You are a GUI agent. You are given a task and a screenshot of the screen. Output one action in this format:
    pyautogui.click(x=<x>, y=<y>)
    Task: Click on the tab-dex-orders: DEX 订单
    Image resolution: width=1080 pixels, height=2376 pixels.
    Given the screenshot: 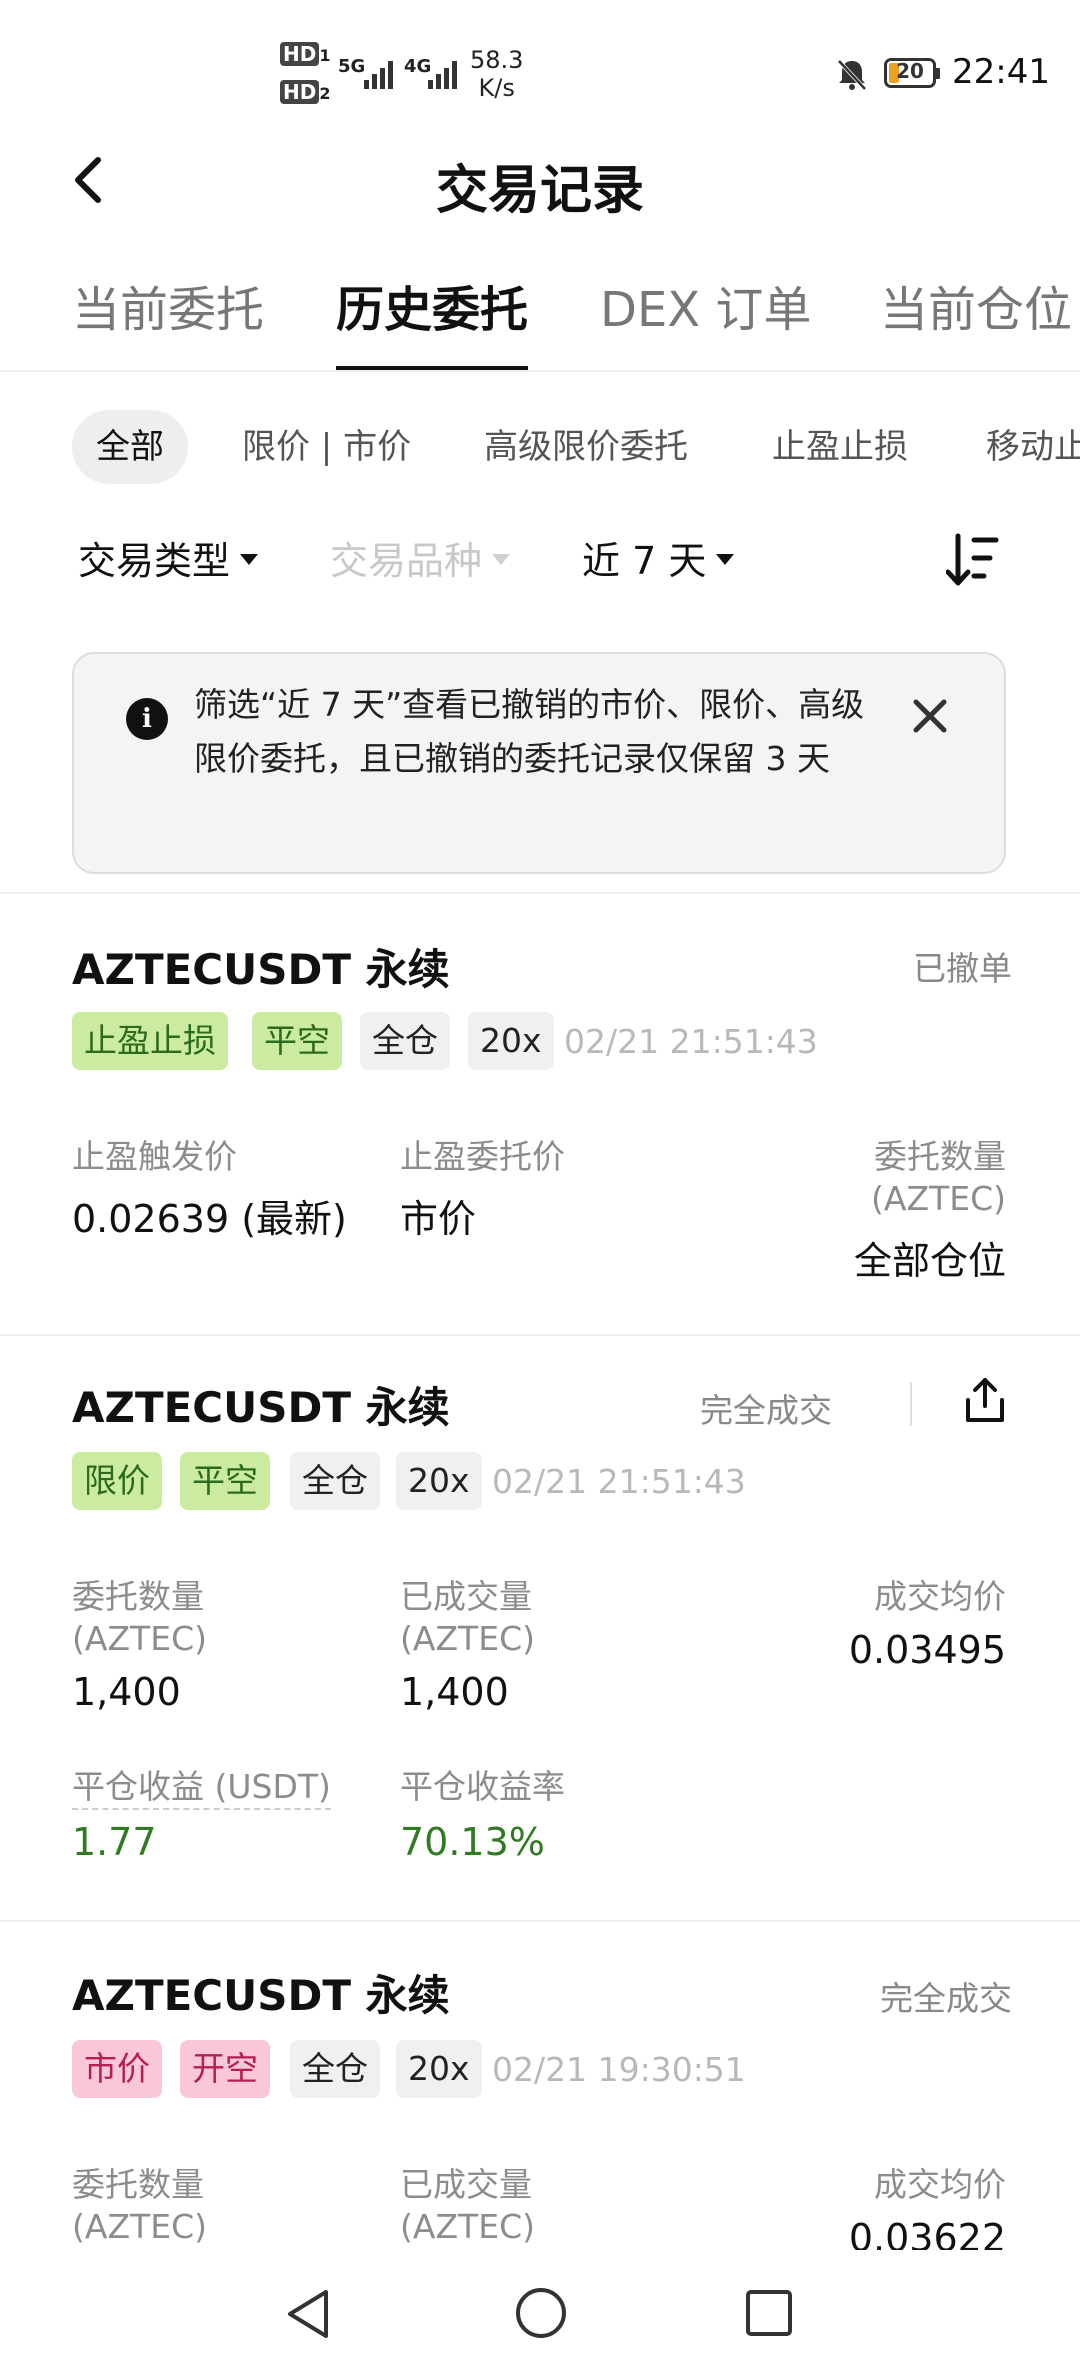 What is the action you would take?
    pyautogui.click(x=705, y=305)
    